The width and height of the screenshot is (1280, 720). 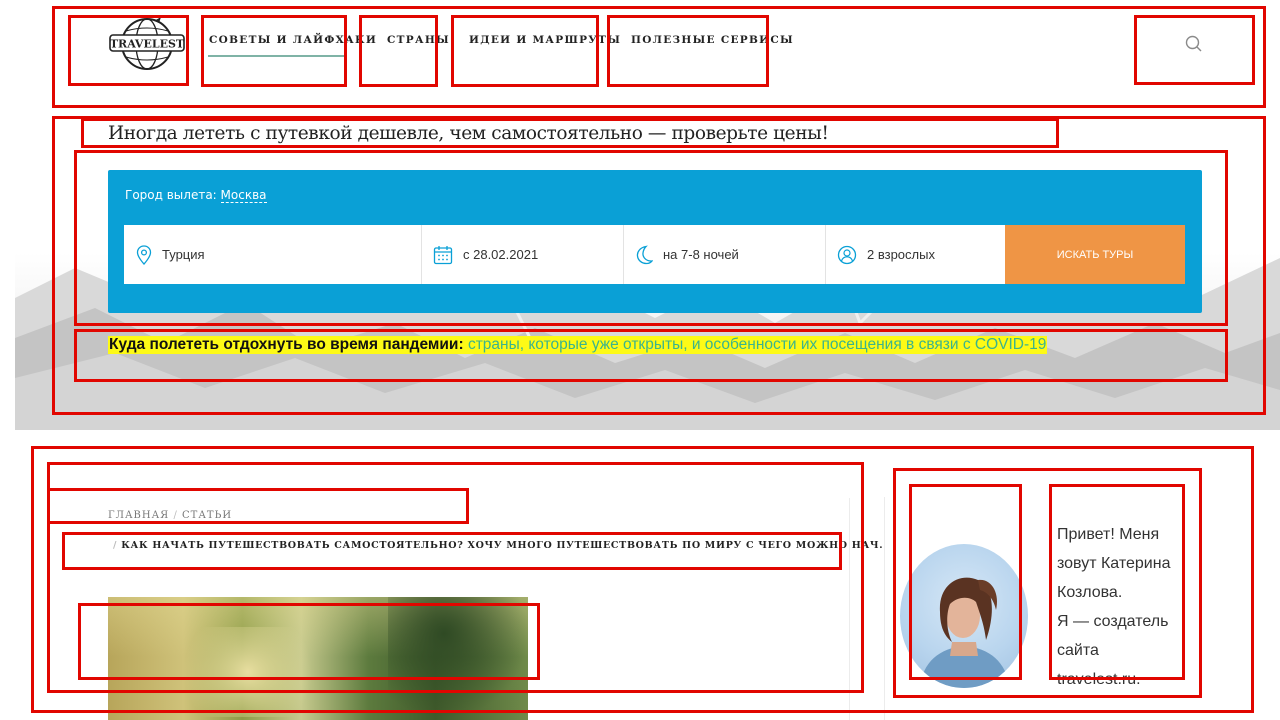 What do you see at coordinates (965, 632) in the screenshot?
I see `author-photo` at bounding box center [965, 632].